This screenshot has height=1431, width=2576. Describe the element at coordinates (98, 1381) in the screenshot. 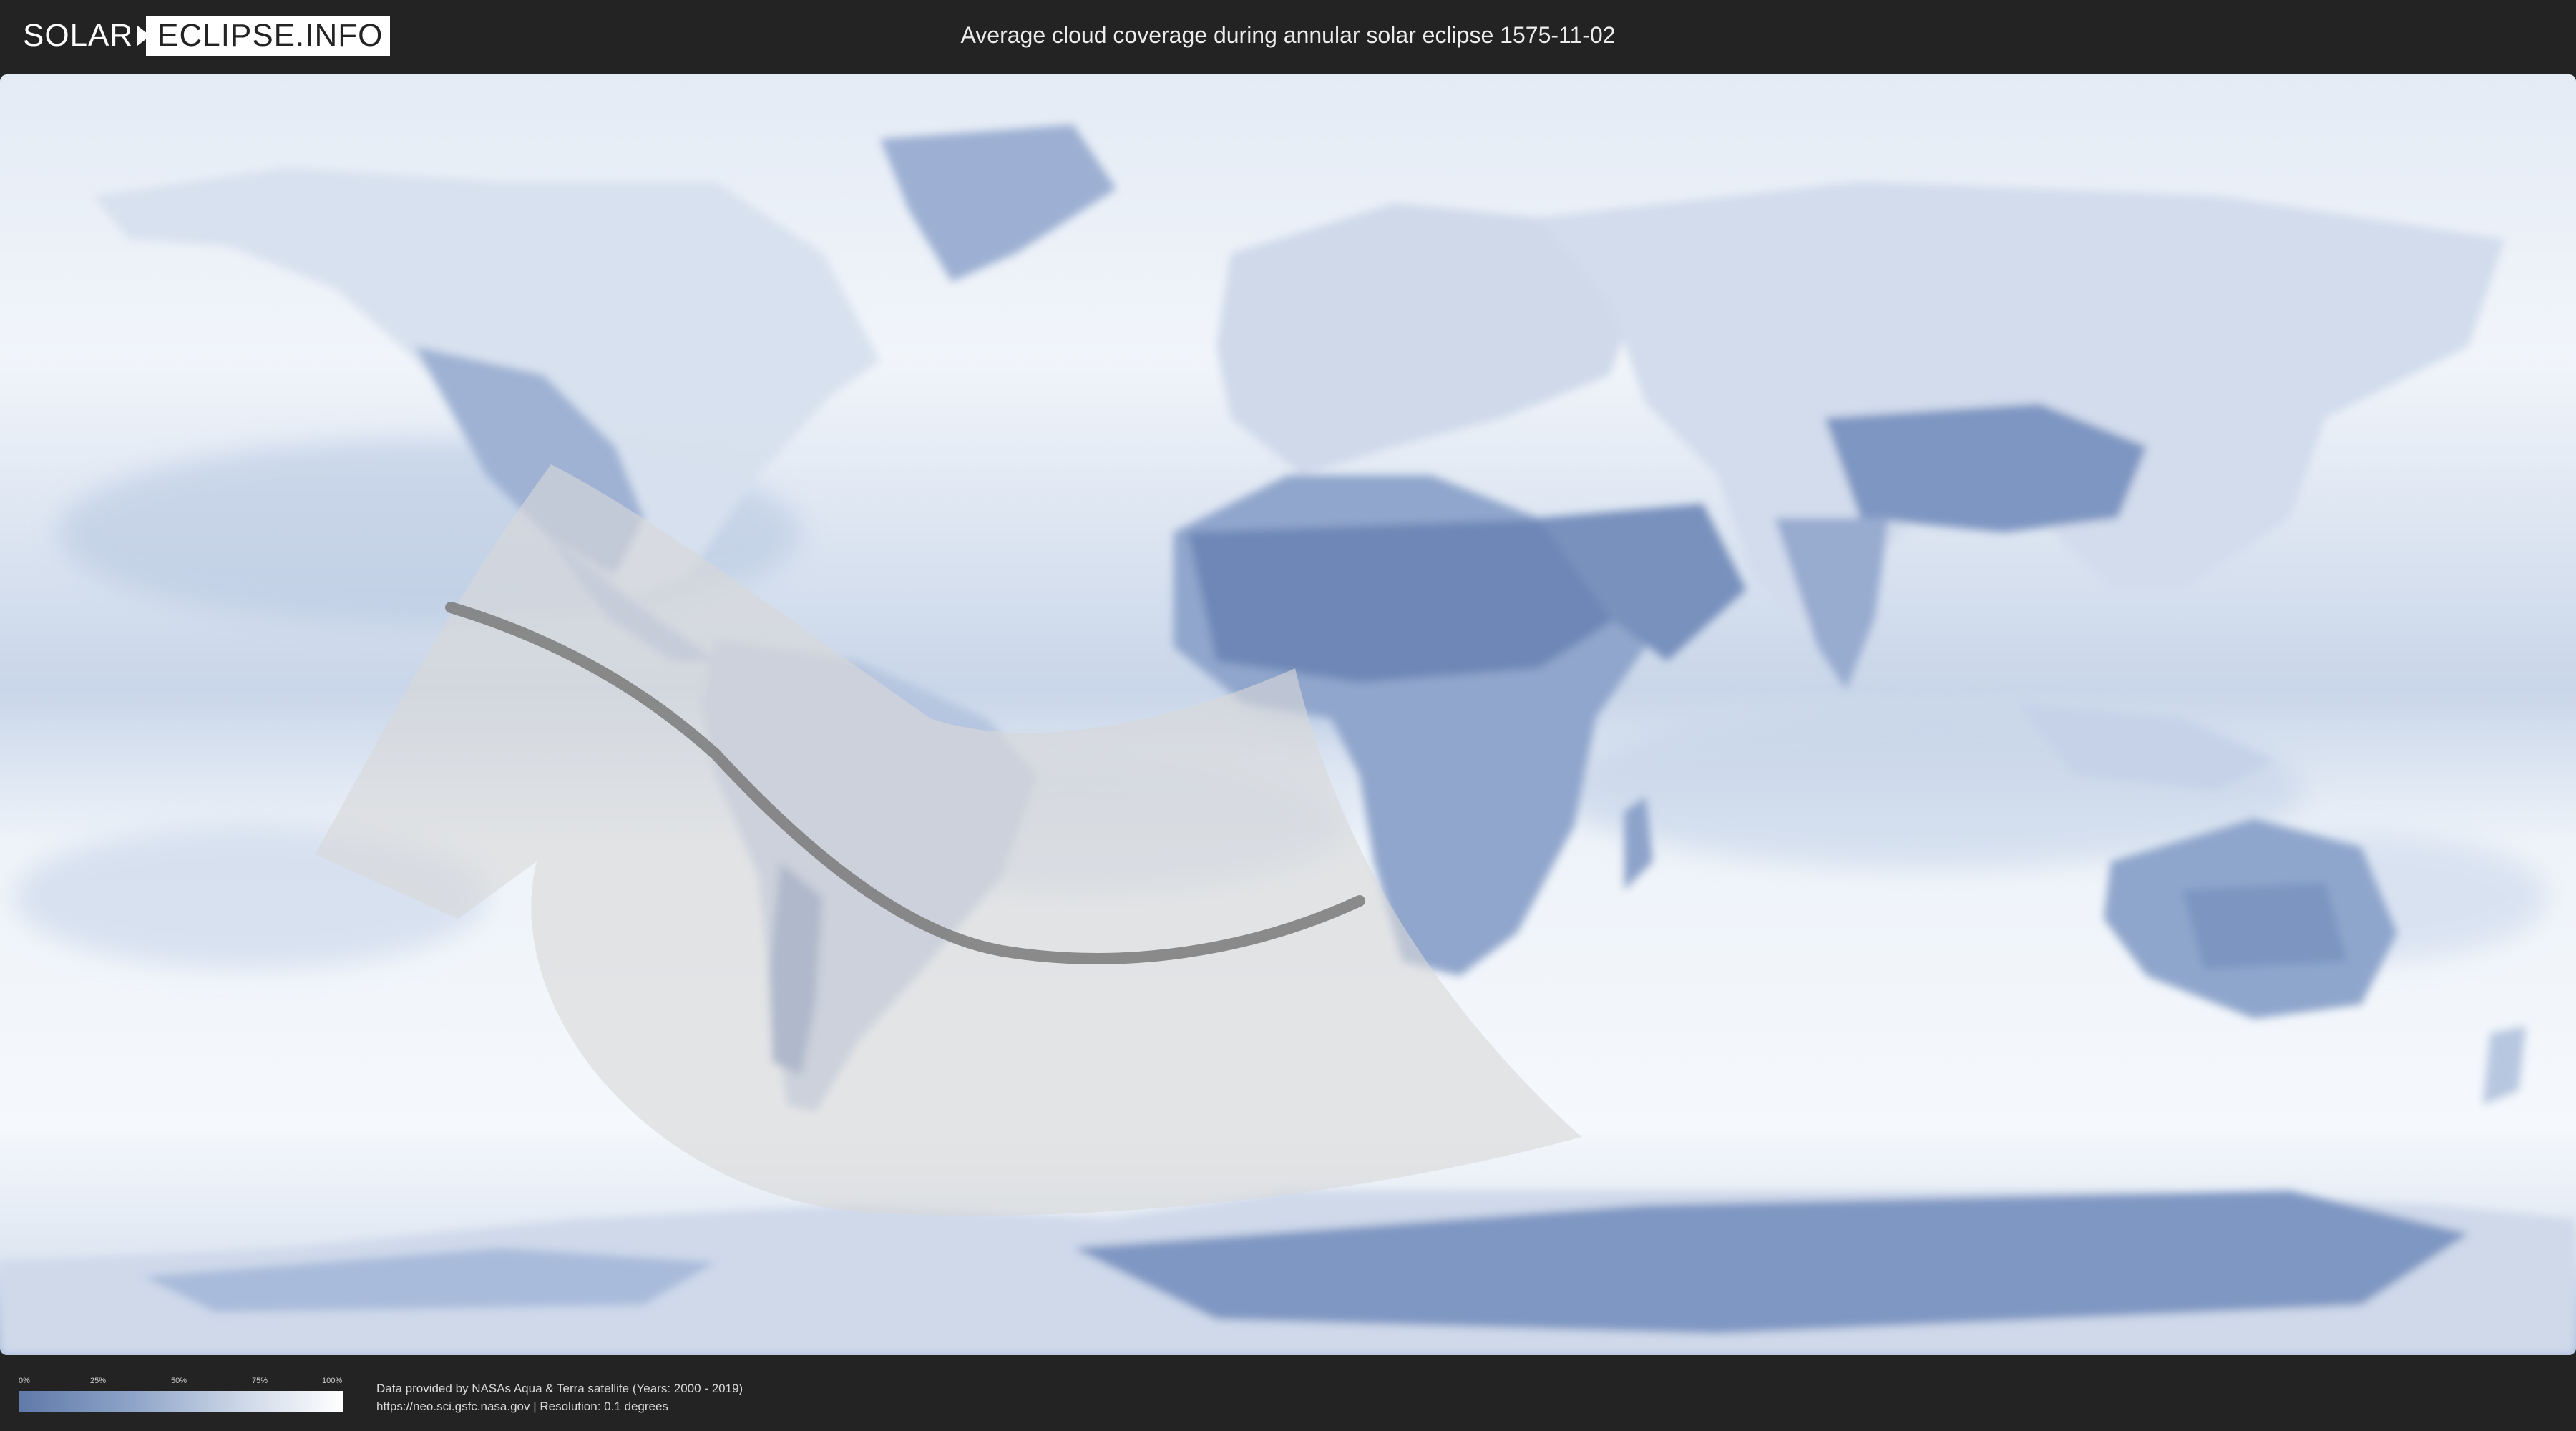

I see `legend-tick-25: 25%` at that location.